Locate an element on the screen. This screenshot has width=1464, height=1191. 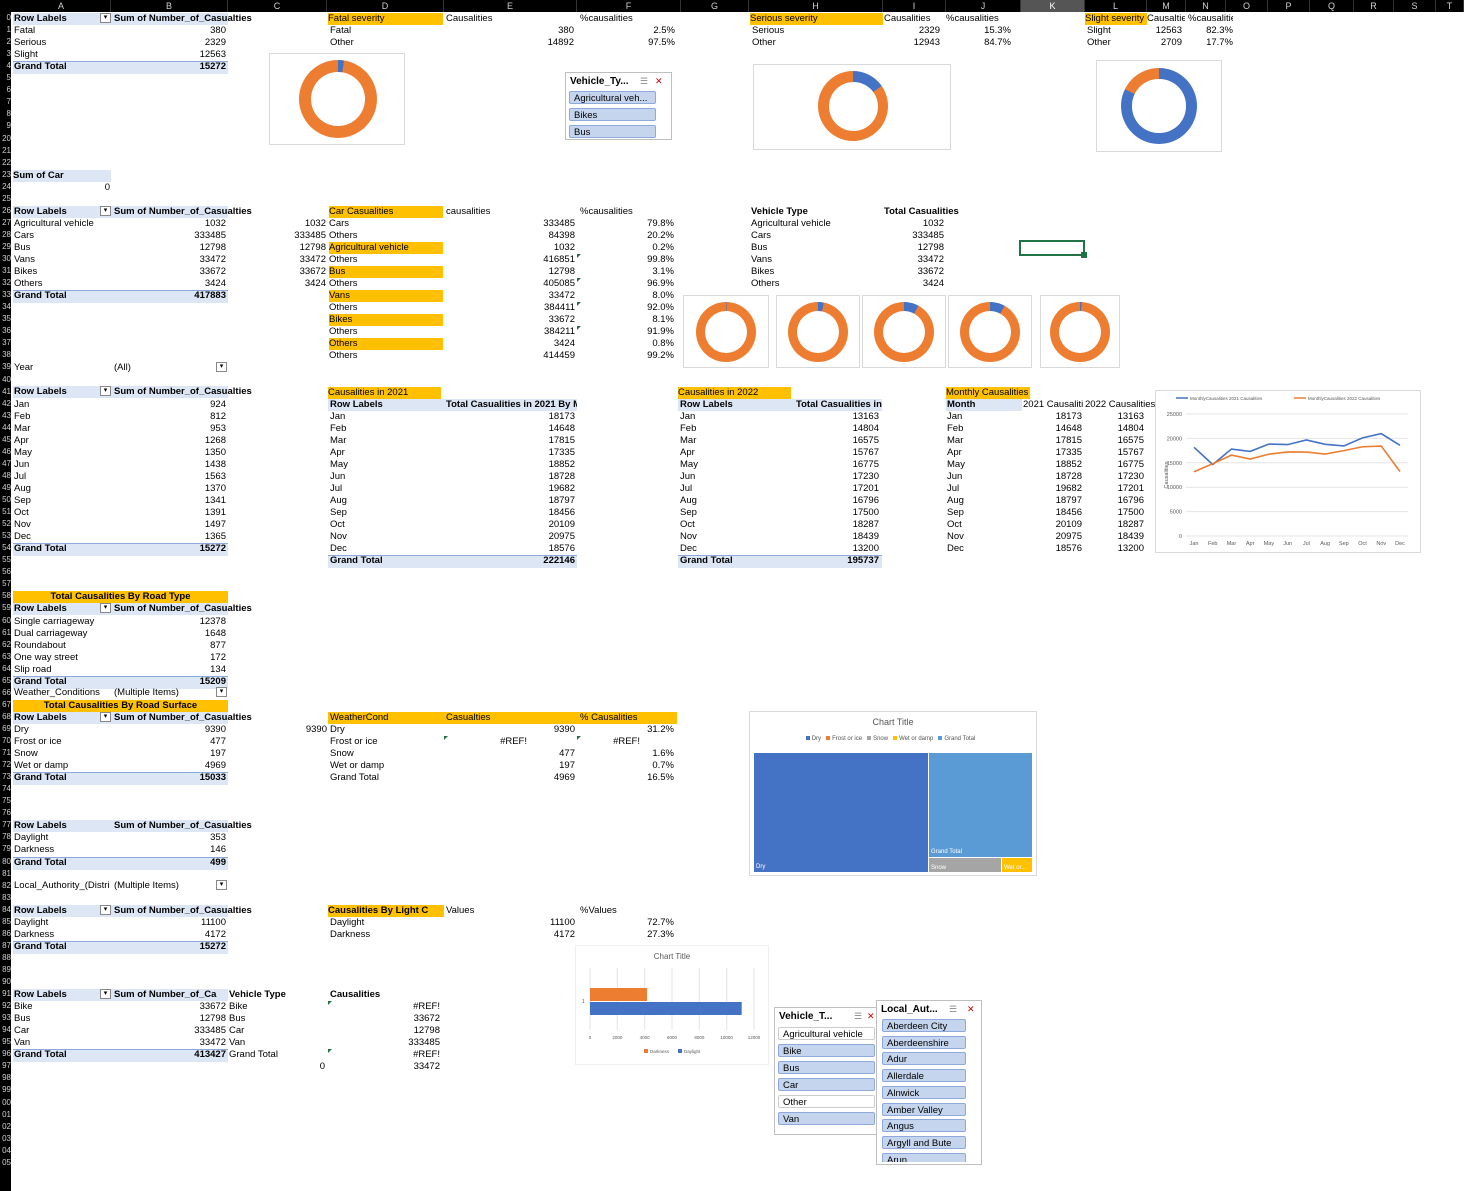
row-number: 44 is located at coordinates (5, 428).